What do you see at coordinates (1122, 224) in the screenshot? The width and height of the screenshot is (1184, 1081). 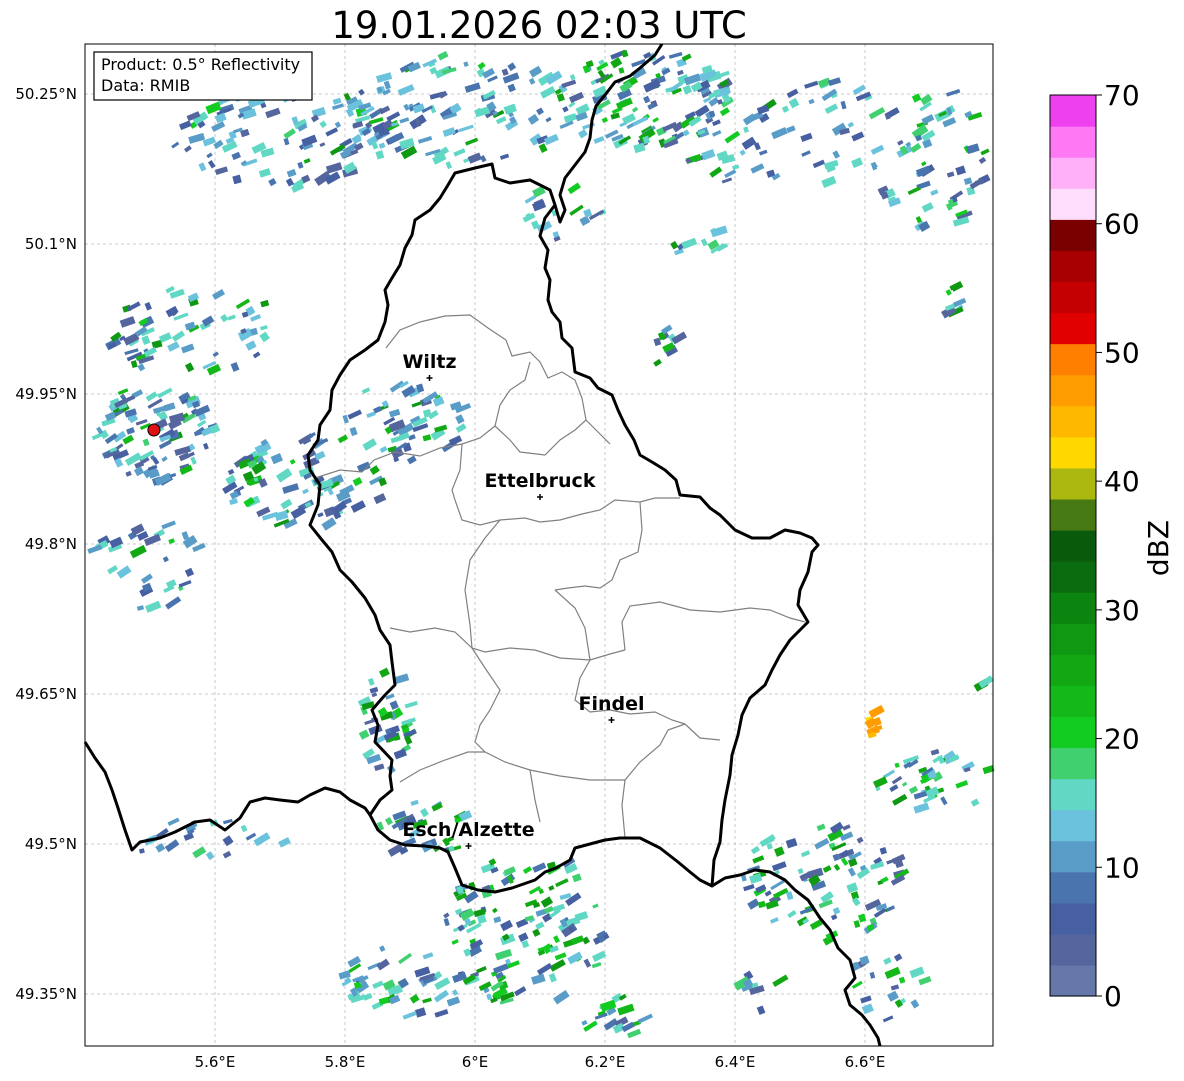 I see `colorbar-tick-label: 60` at bounding box center [1122, 224].